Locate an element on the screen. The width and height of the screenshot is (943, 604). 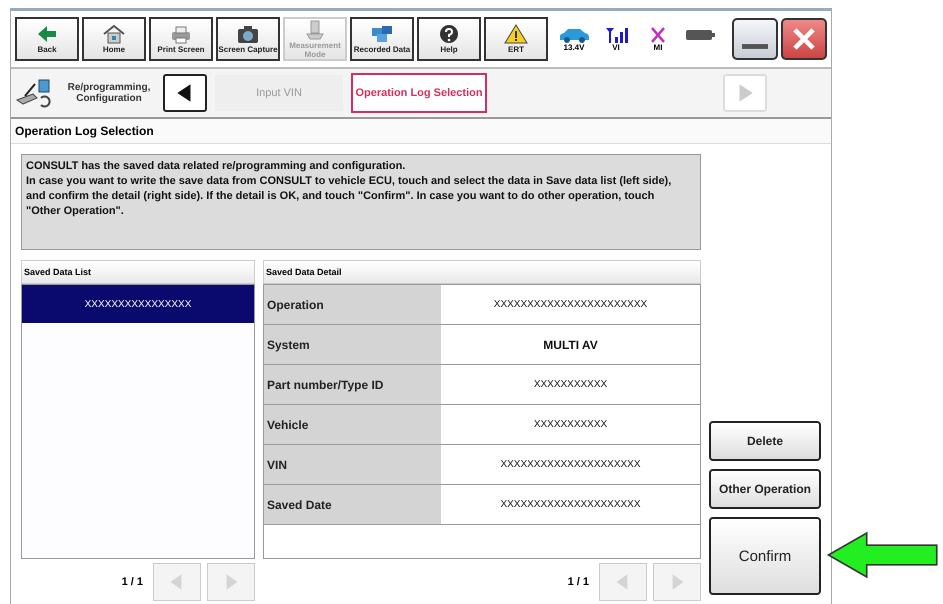
toolbar-button: Home is located at coordinates (114, 39).